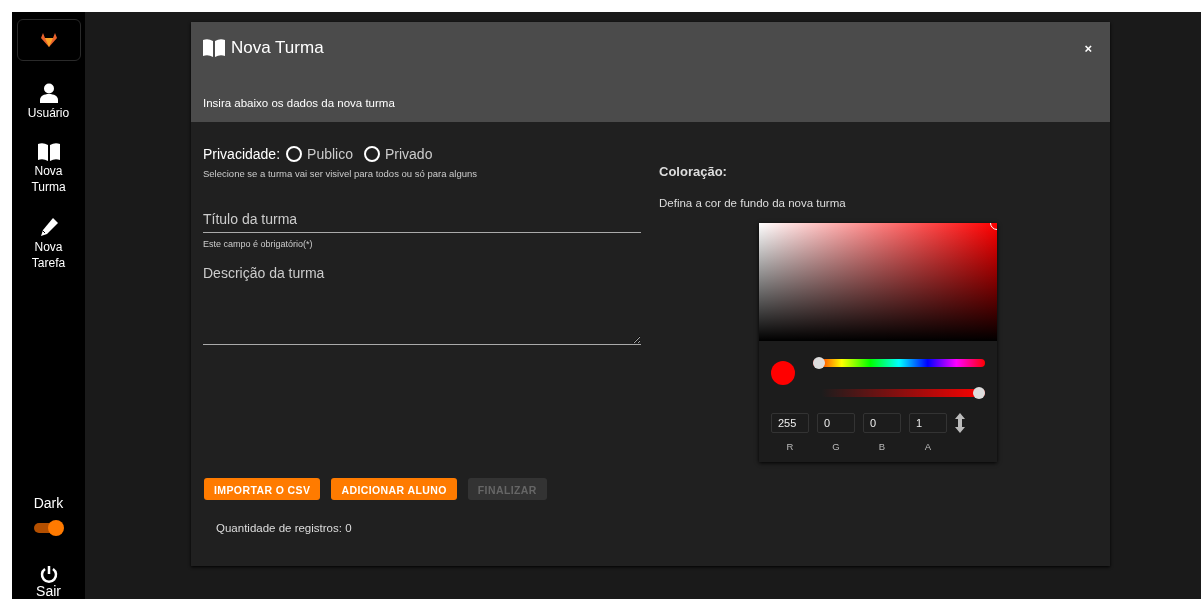  What do you see at coordinates (960, 423) in the screenshot?
I see `swap-arrows-icon` at bounding box center [960, 423].